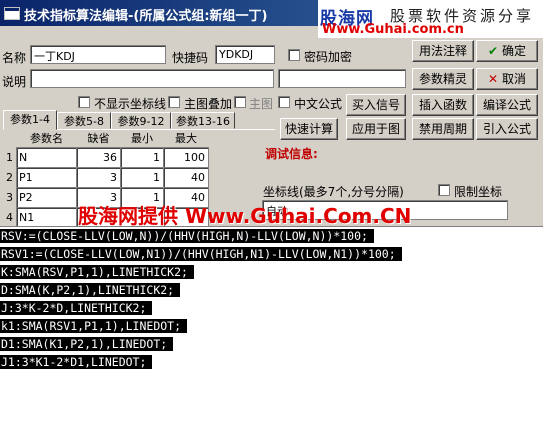  Describe the element at coordinates (294, 55) in the screenshot. I see `password-checkbox` at that location.